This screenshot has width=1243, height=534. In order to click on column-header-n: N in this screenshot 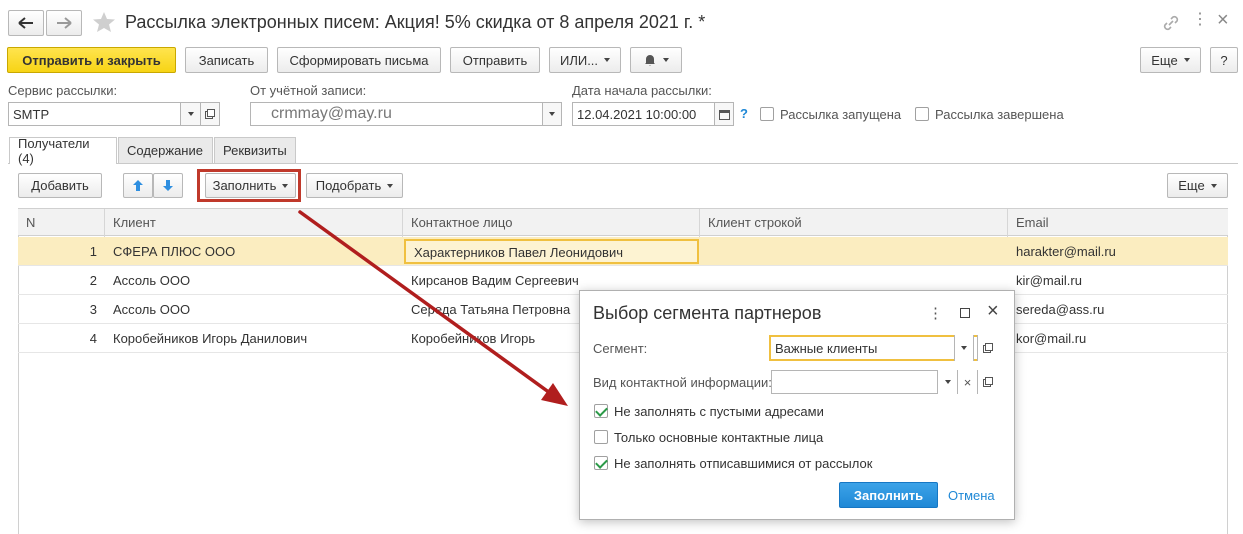, I will do `click(61, 223)`.